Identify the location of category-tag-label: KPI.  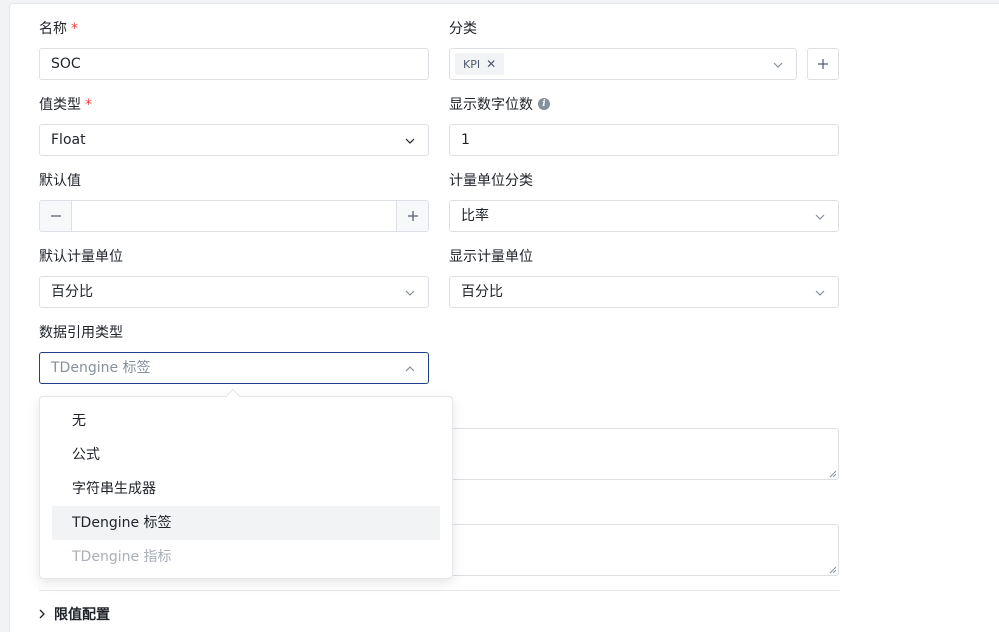
(472, 64).